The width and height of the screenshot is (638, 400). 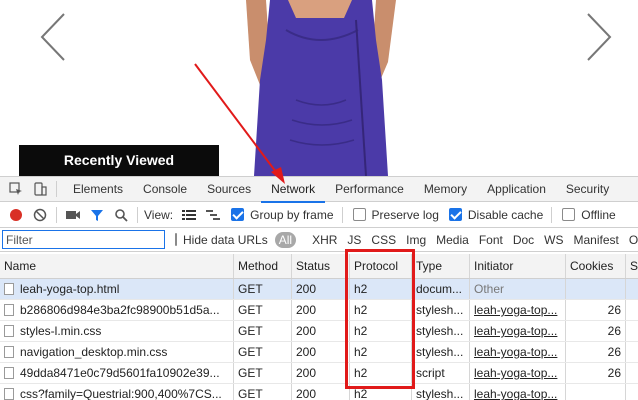 What do you see at coordinates (369, 189) in the screenshot?
I see `tab-performance: Performance` at bounding box center [369, 189].